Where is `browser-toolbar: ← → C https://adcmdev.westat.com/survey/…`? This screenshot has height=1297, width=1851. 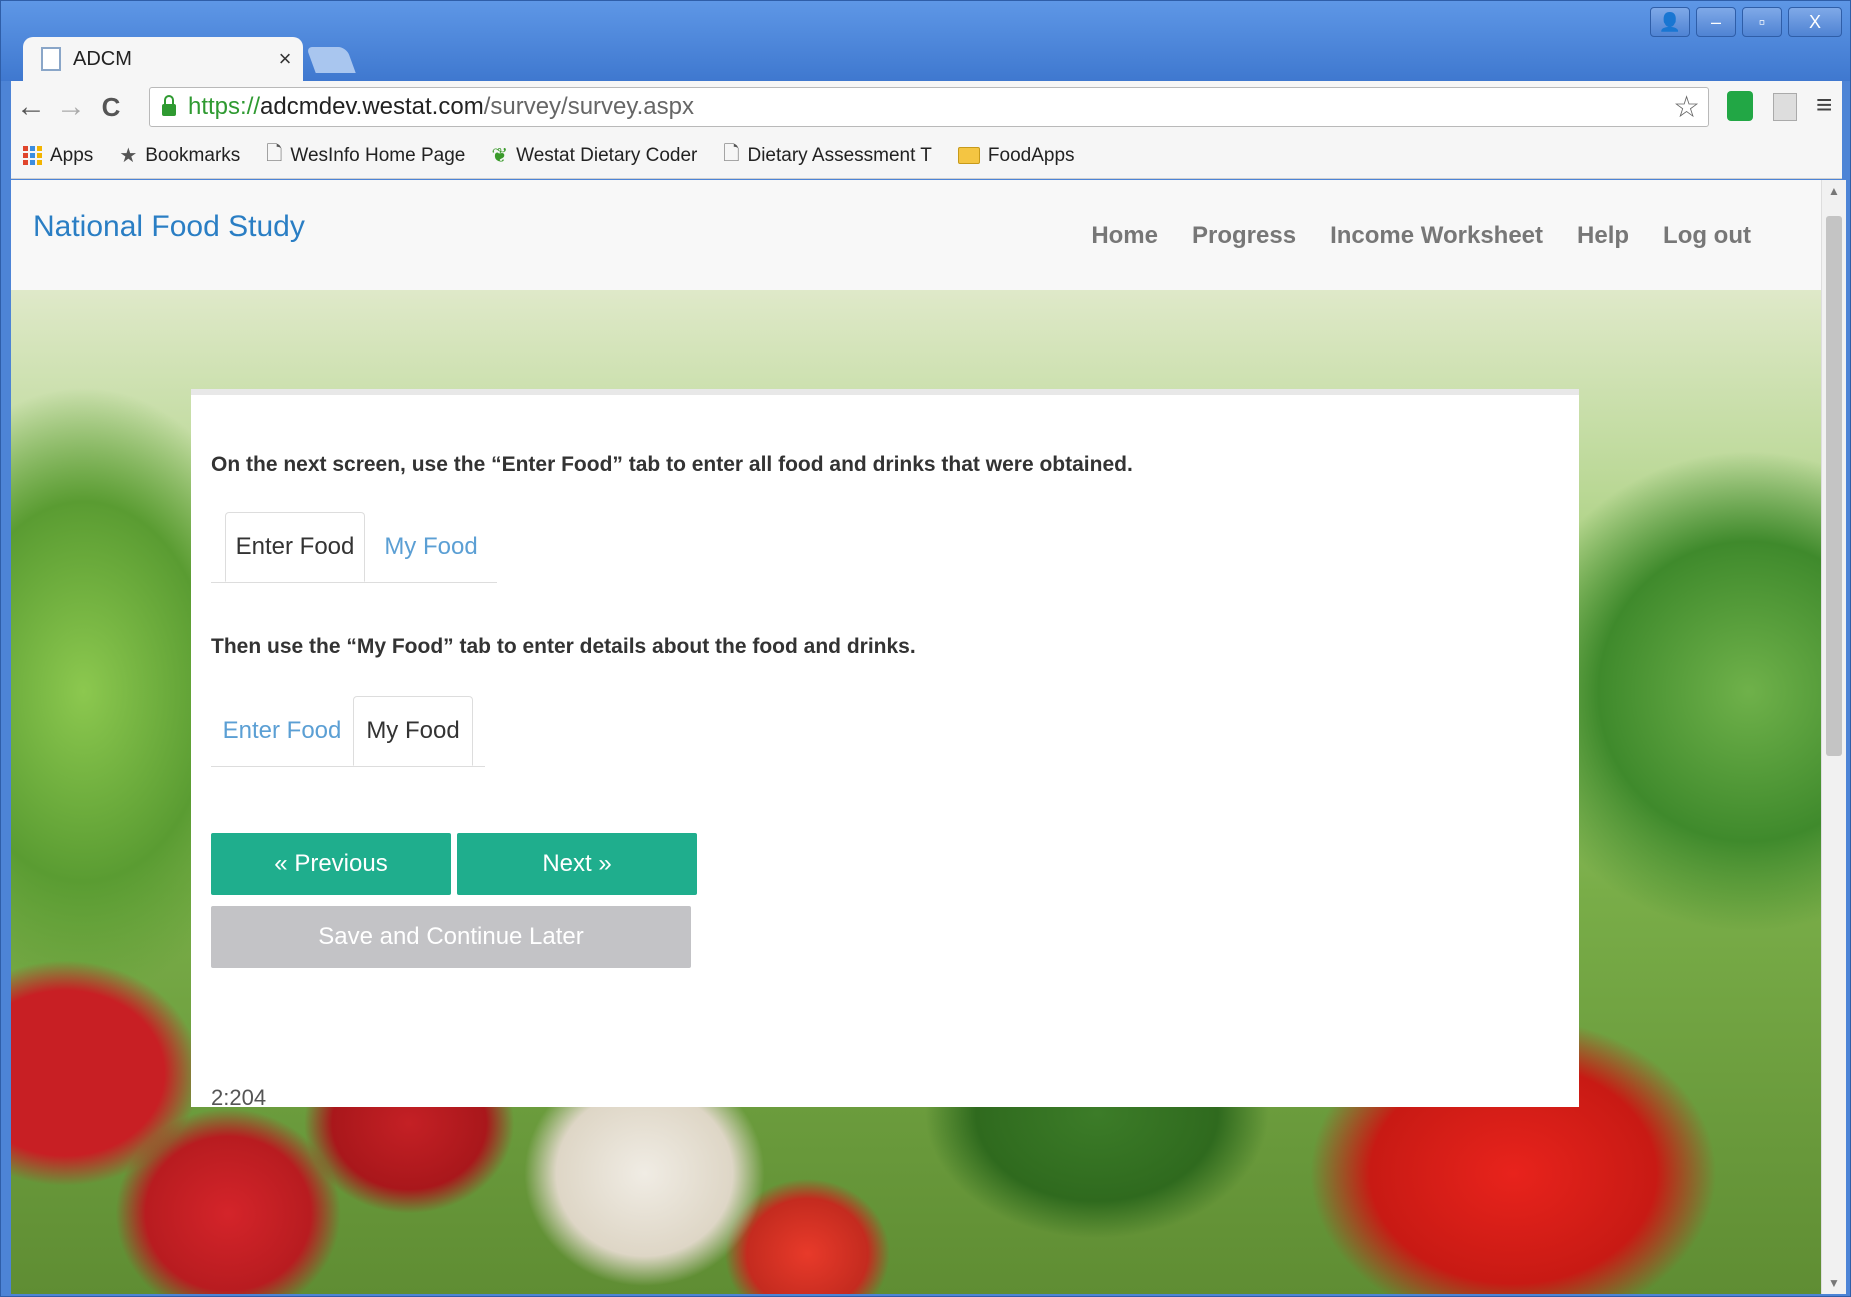 browser-toolbar: ← → C https://adcmdev.westat.com/survey/… is located at coordinates (926, 107).